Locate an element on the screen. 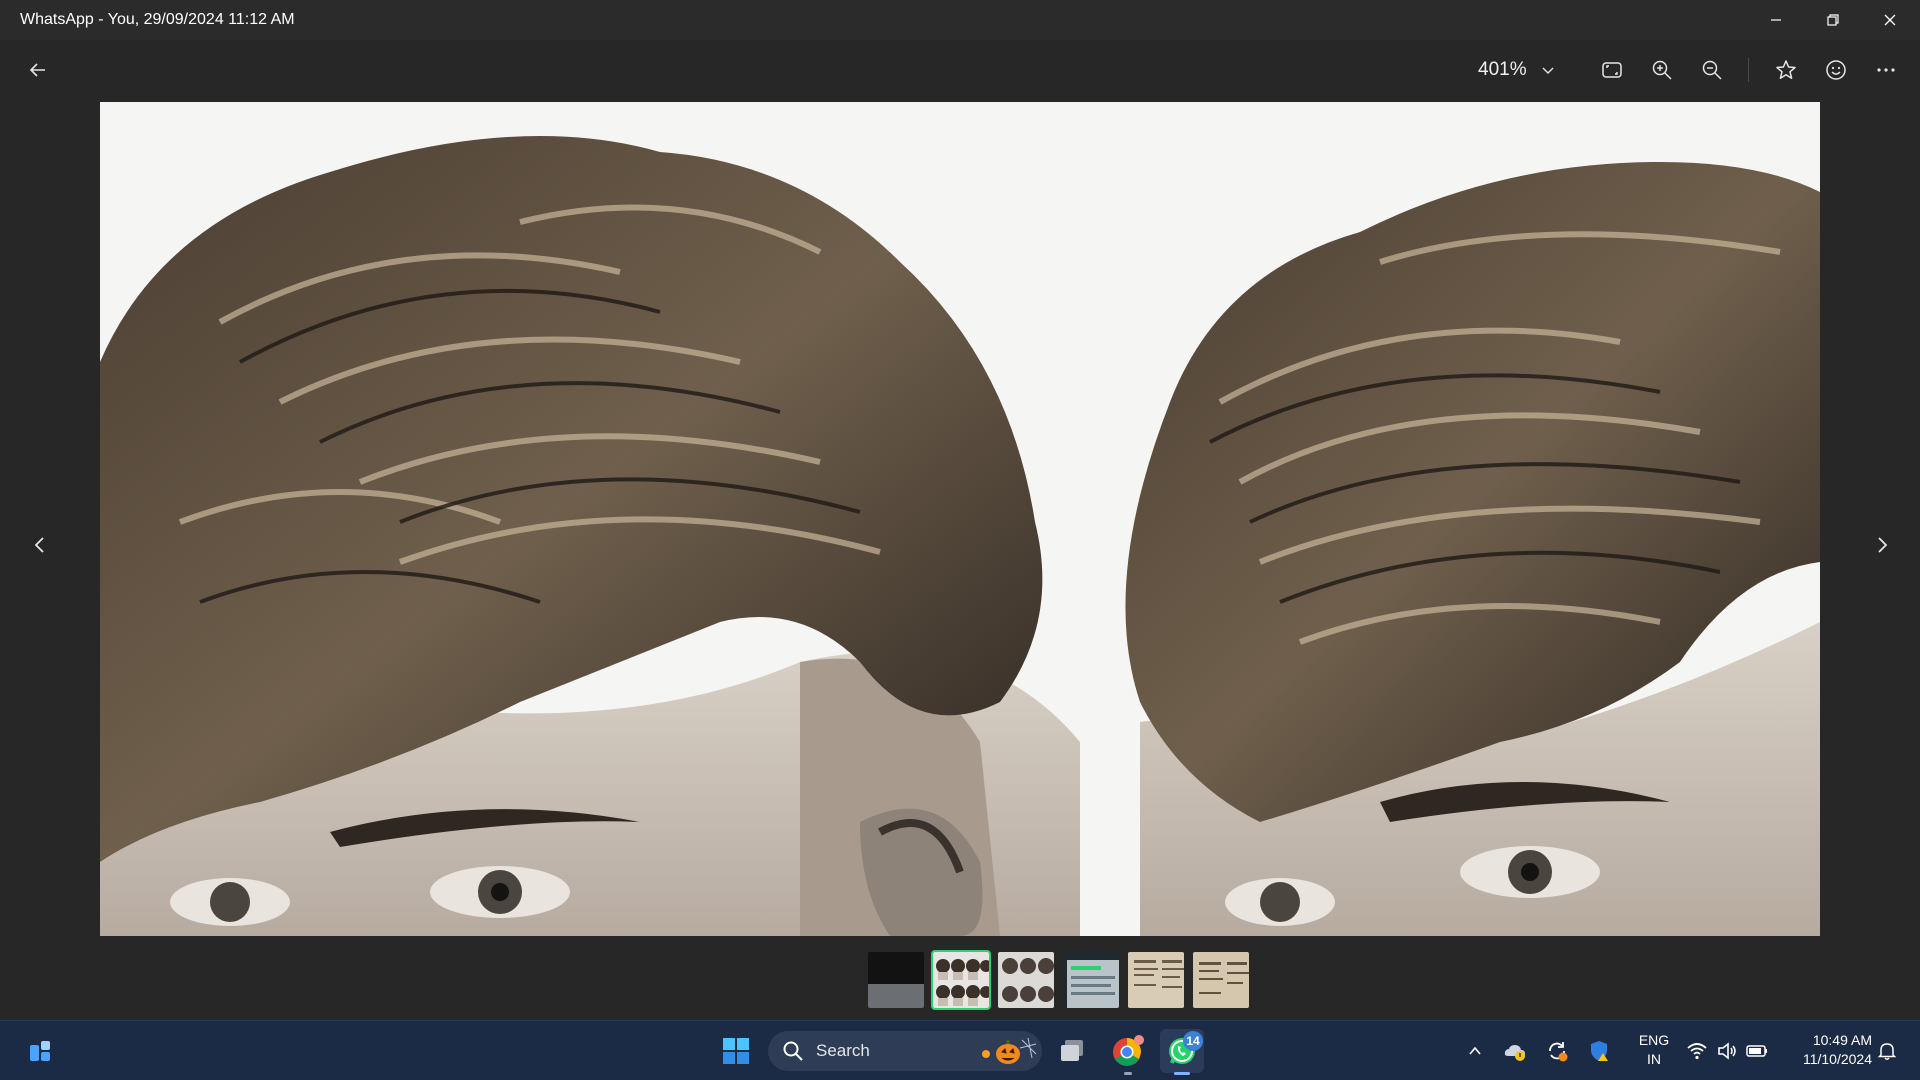  running-indicator is located at coordinates (1128, 1073).